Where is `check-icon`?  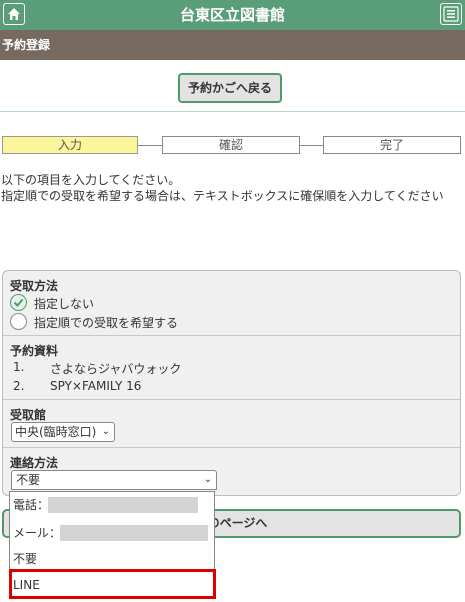
check-icon is located at coordinates (18, 302).